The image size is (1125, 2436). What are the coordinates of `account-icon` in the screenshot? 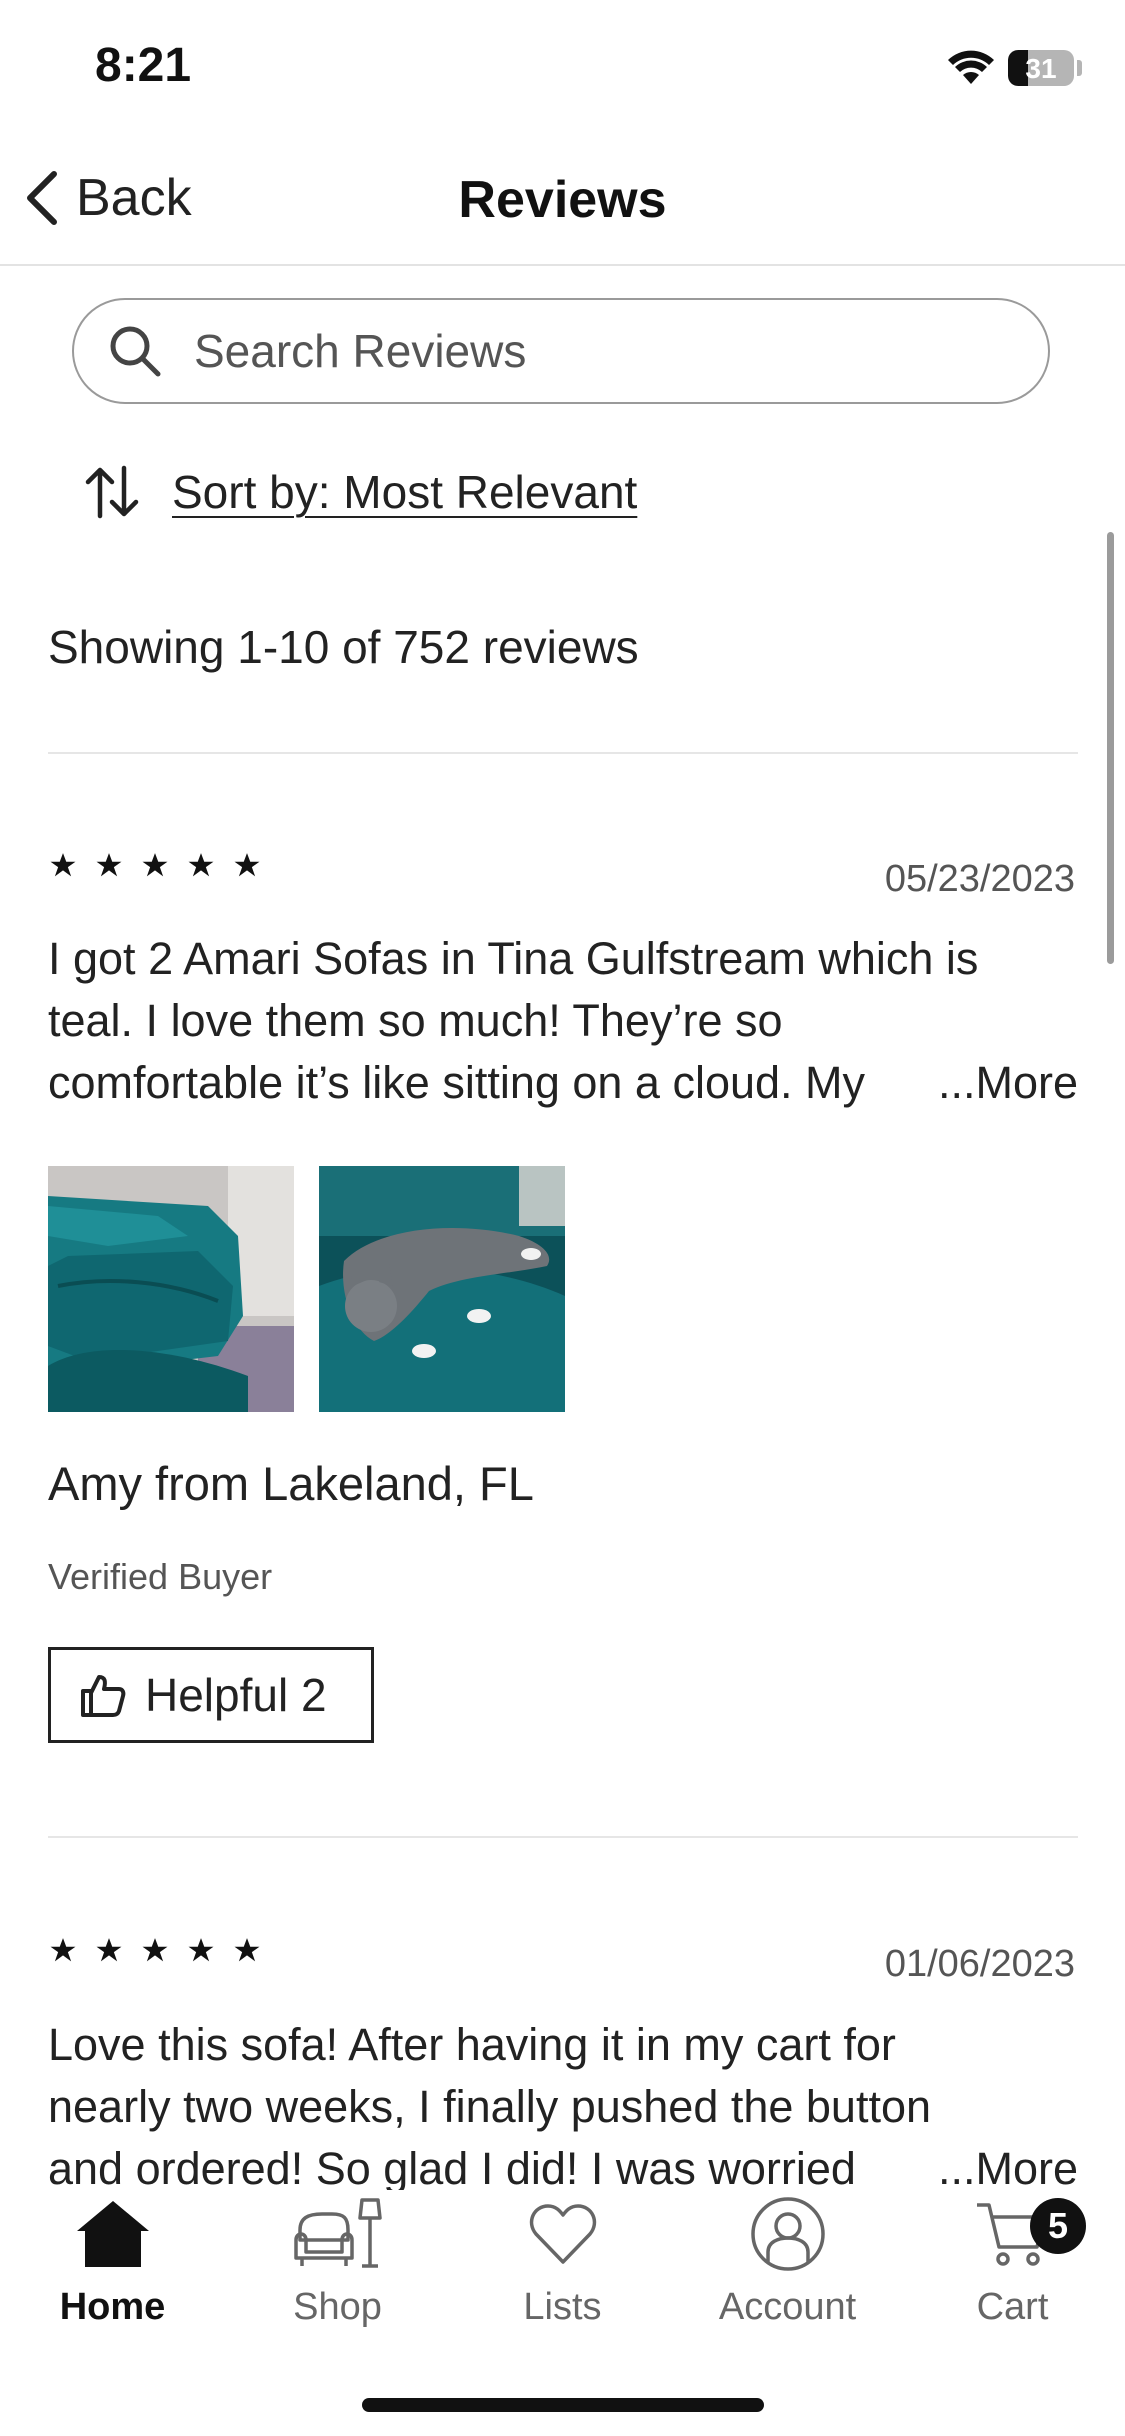 It's located at (787, 2234).